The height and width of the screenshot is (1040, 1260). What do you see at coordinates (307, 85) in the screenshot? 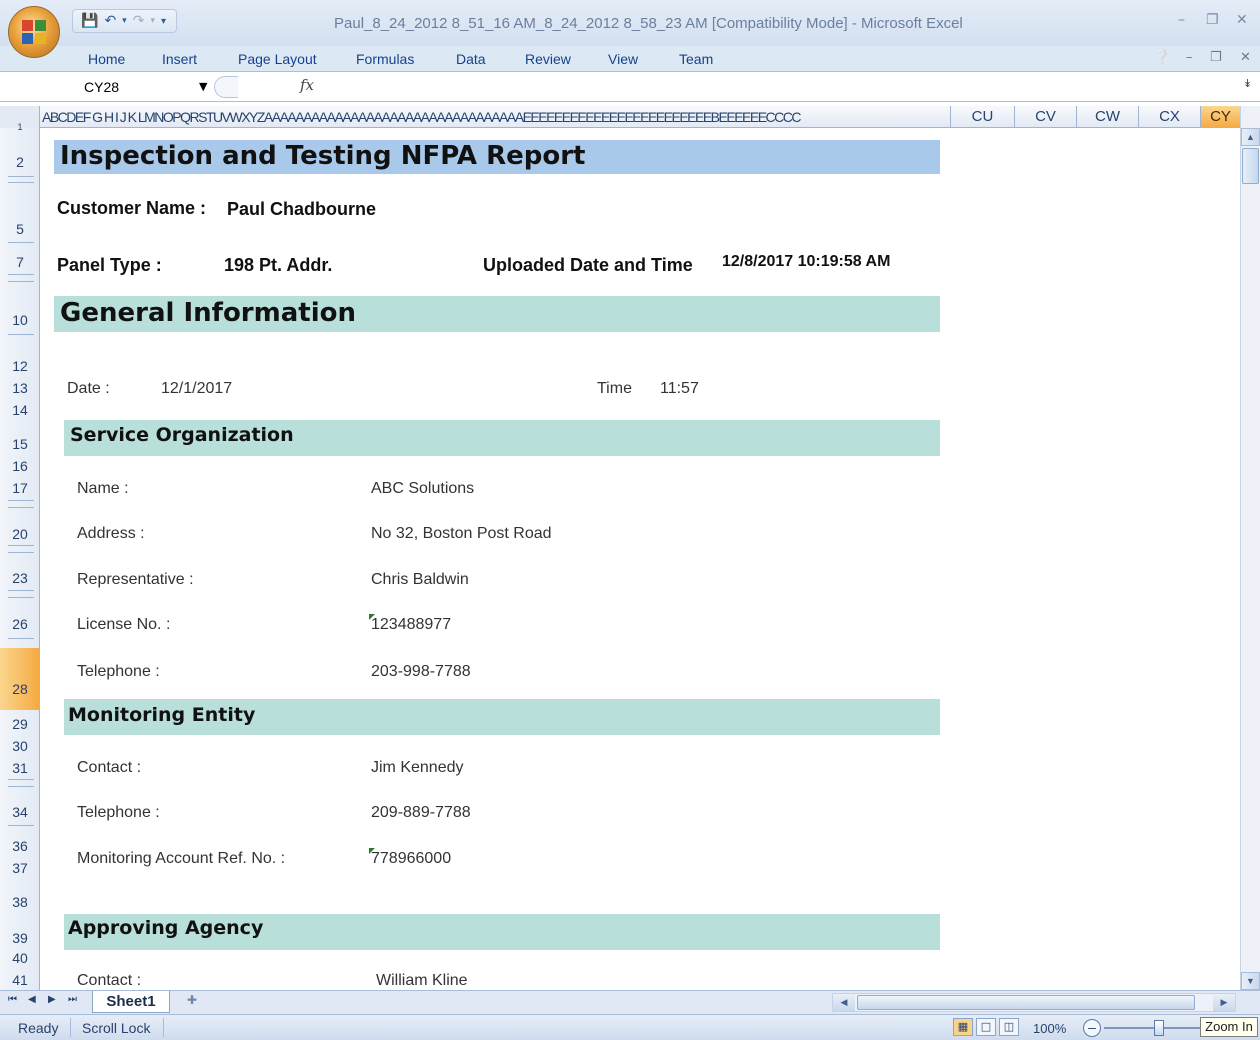
I see `insert-function-button: fx` at bounding box center [307, 85].